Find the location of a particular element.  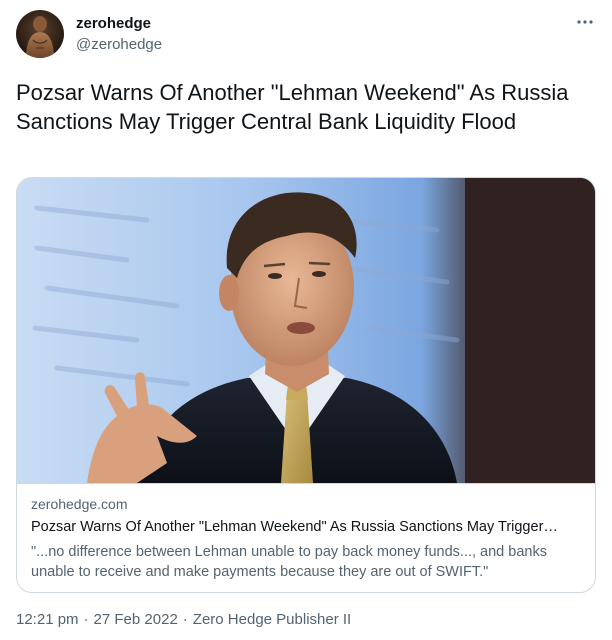

avatar-portrait-icon is located at coordinates (40, 34).